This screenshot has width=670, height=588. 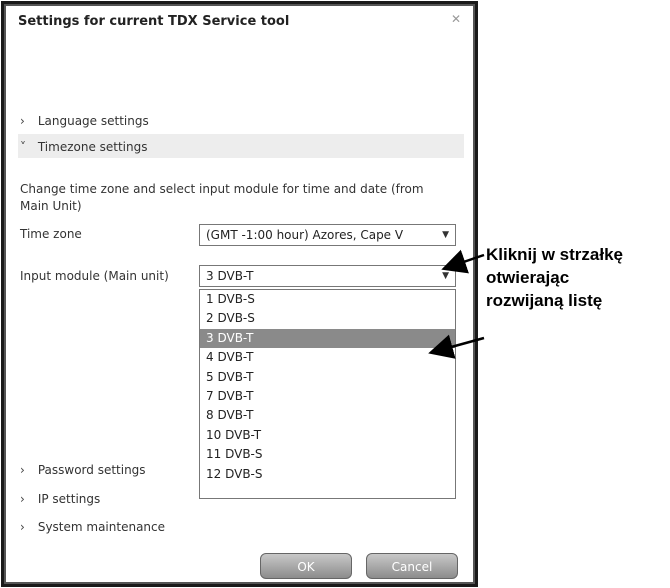 What do you see at coordinates (544, 300) in the screenshot?
I see `annotation-line-3: rozwijaną listę` at bounding box center [544, 300].